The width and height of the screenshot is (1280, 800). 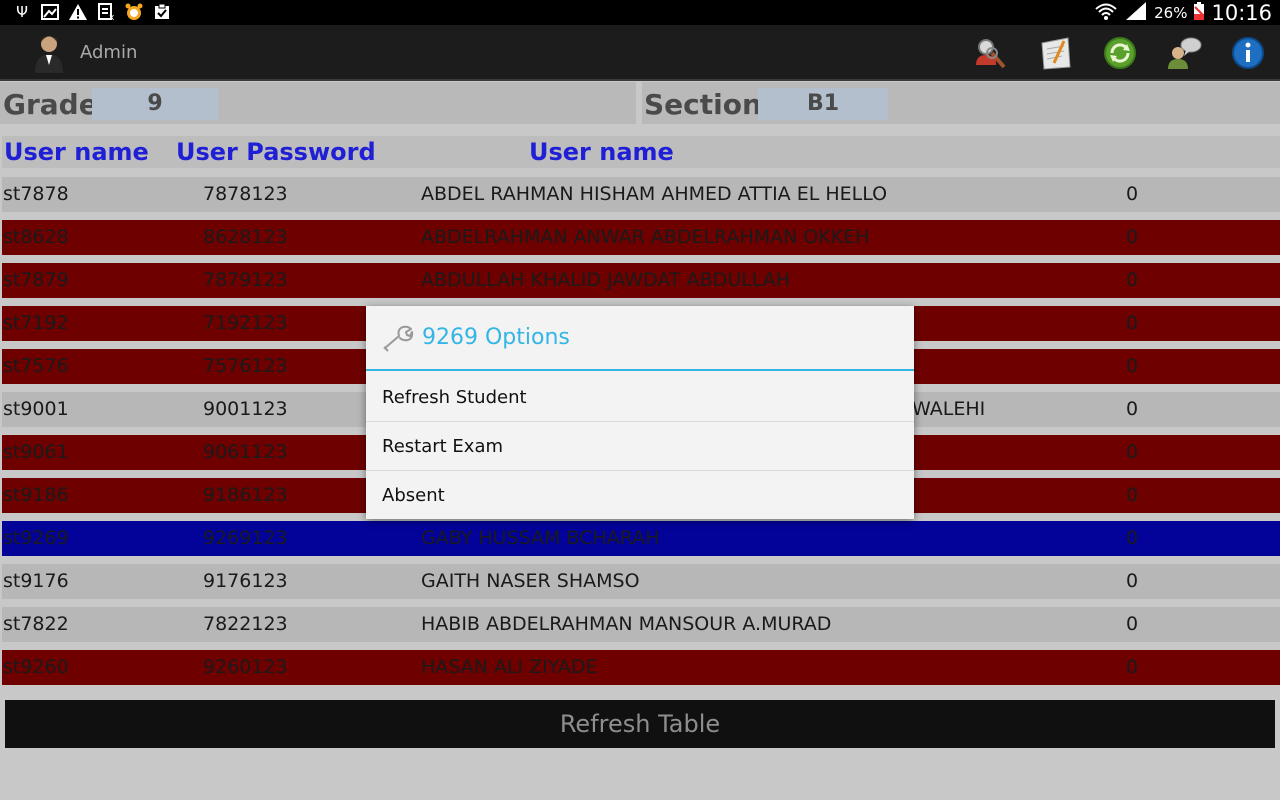 I want to click on status-bar: Ψ x 26% 10:16, so click(x=640, y=12).